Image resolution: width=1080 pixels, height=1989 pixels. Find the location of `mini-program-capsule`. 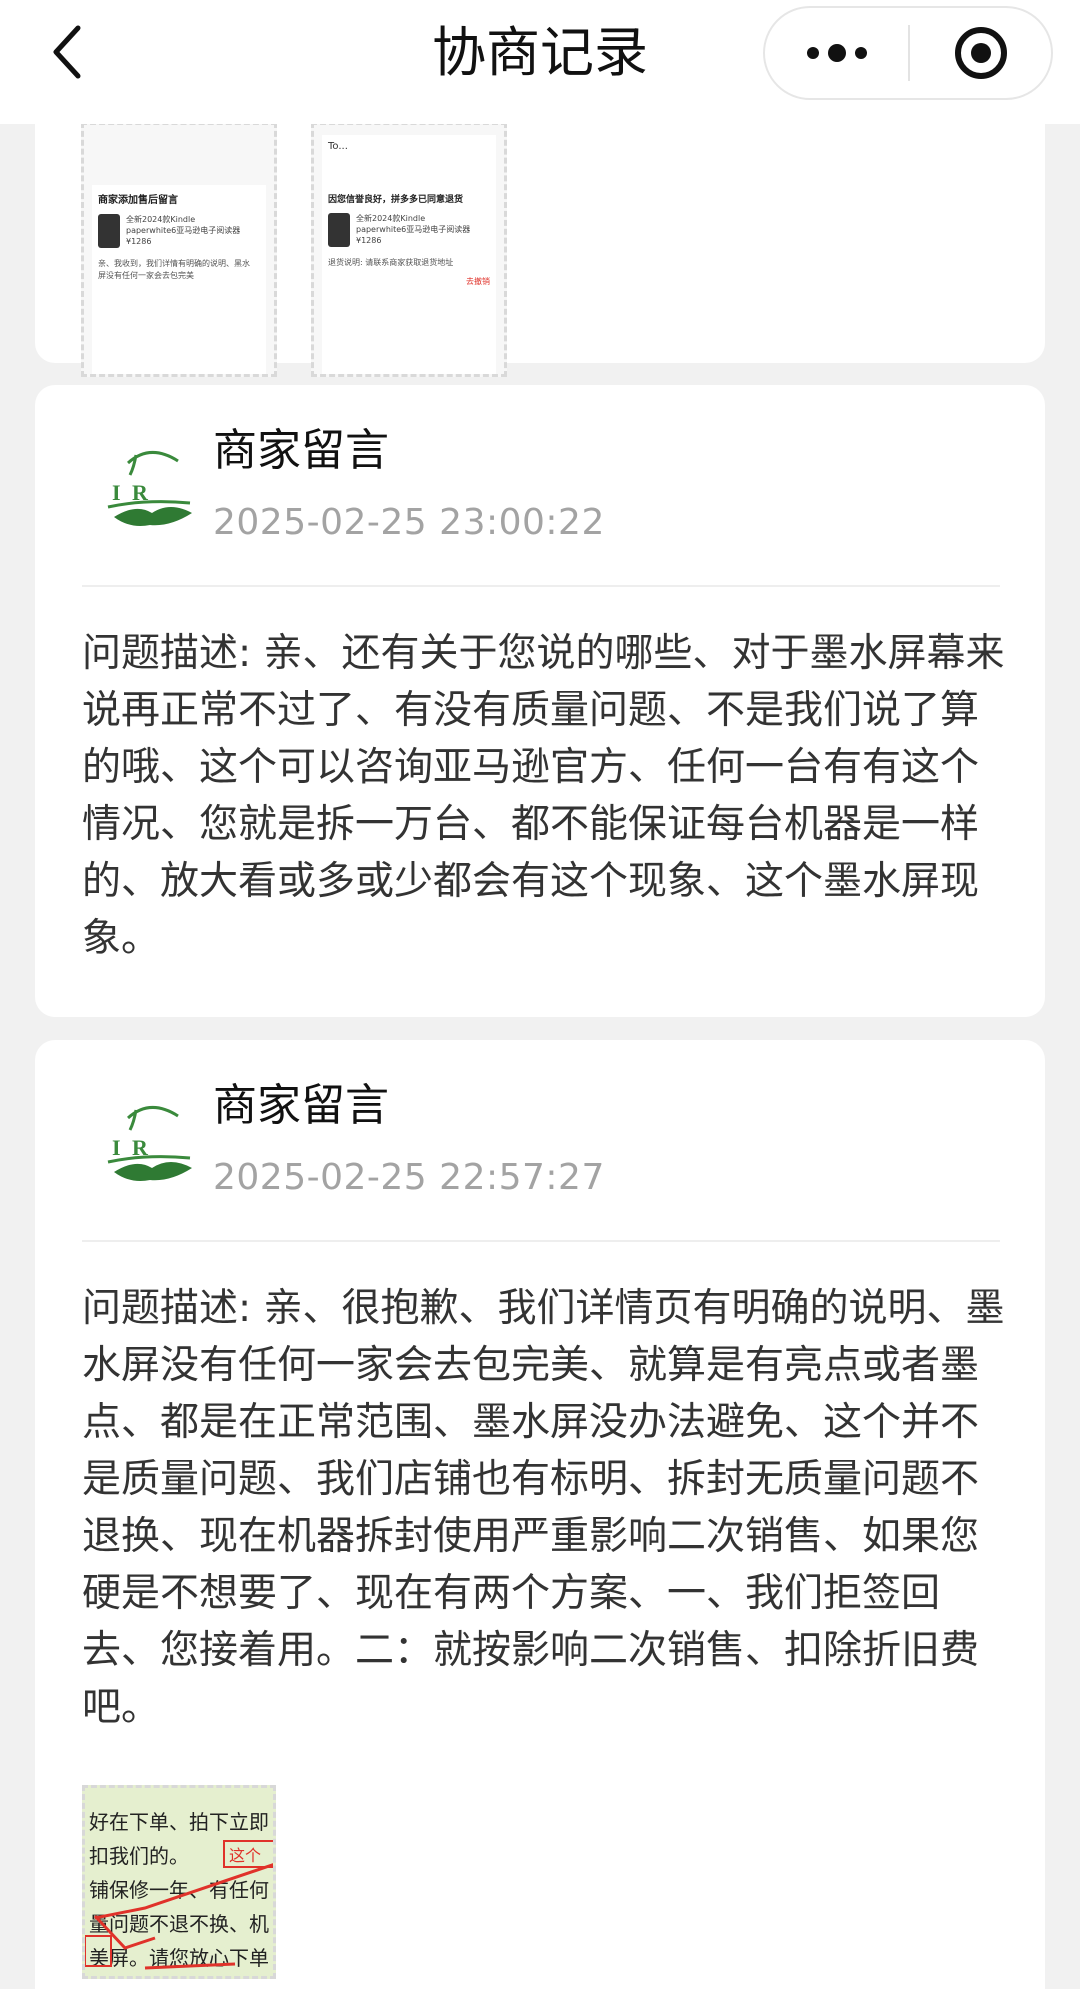

mini-program-capsule is located at coordinates (908, 53).